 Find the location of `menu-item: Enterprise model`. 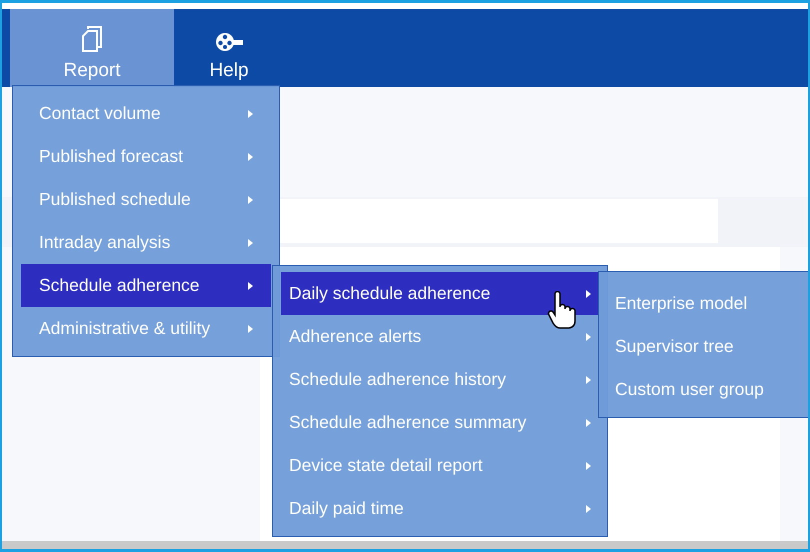

menu-item: Enterprise model is located at coordinates (703, 303).